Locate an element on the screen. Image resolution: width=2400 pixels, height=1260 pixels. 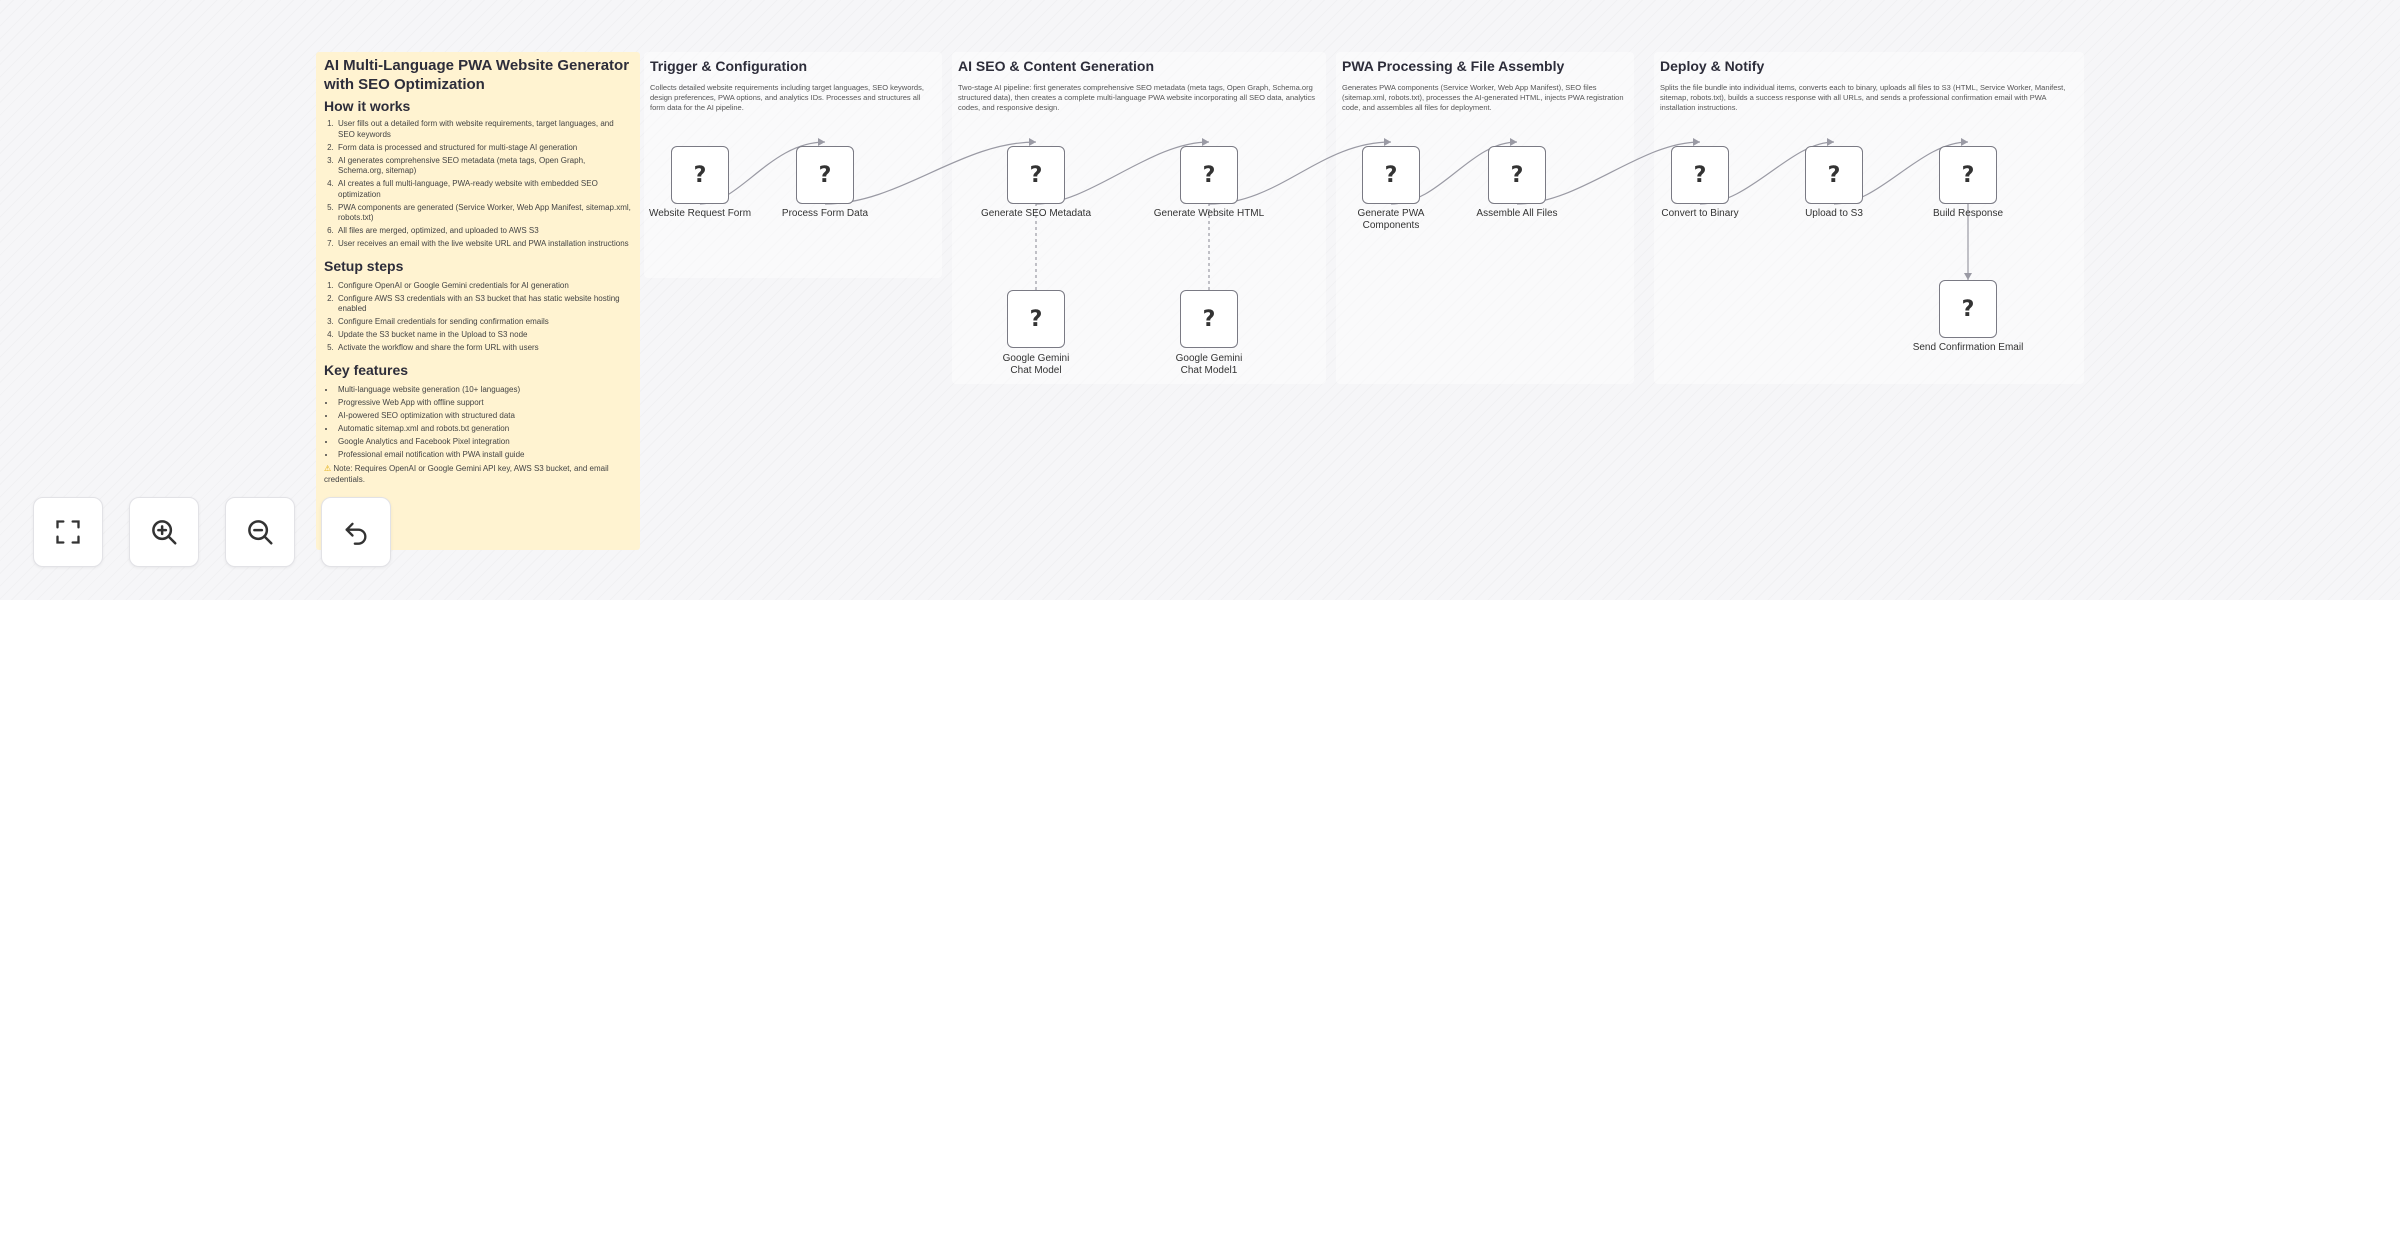
undo-icon is located at coordinates (356, 533).